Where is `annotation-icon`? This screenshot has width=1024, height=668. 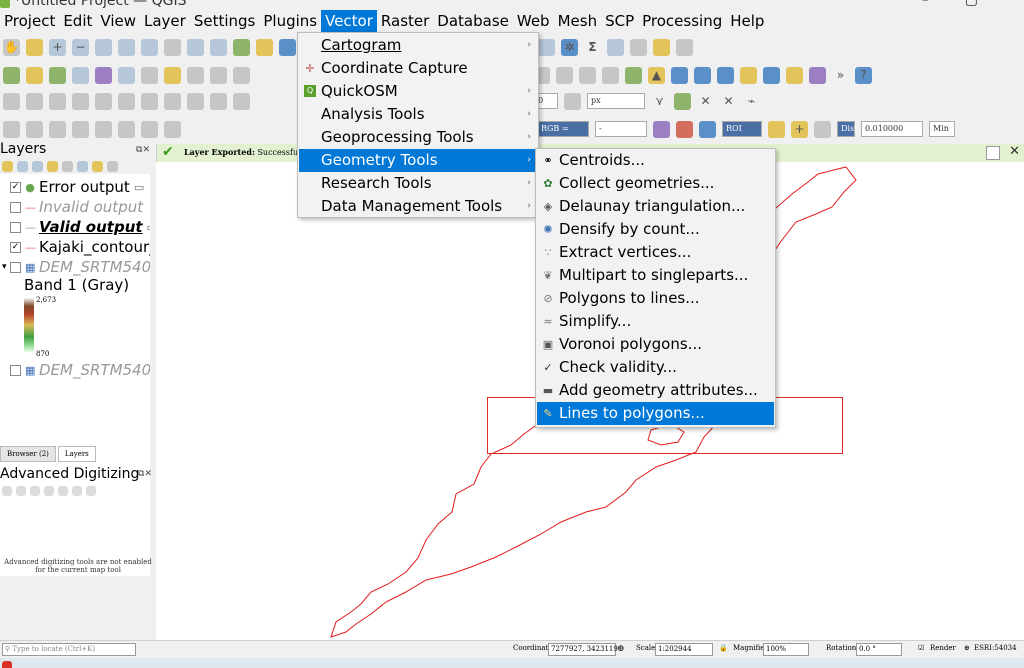
annotation-icon is located at coordinates (661, 47).